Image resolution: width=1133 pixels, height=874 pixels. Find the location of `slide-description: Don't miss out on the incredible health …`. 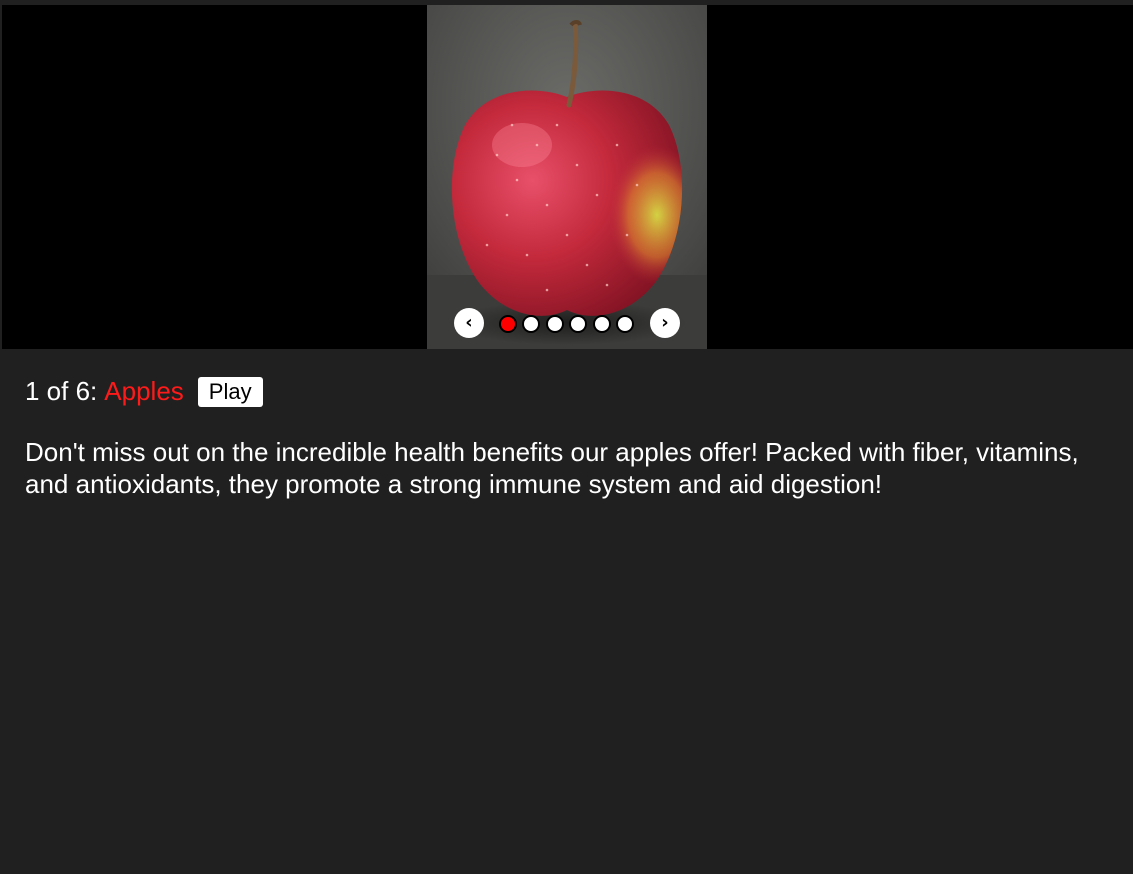

slide-description: Don't miss out on the incredible health … is located at coordinates (552, 468).